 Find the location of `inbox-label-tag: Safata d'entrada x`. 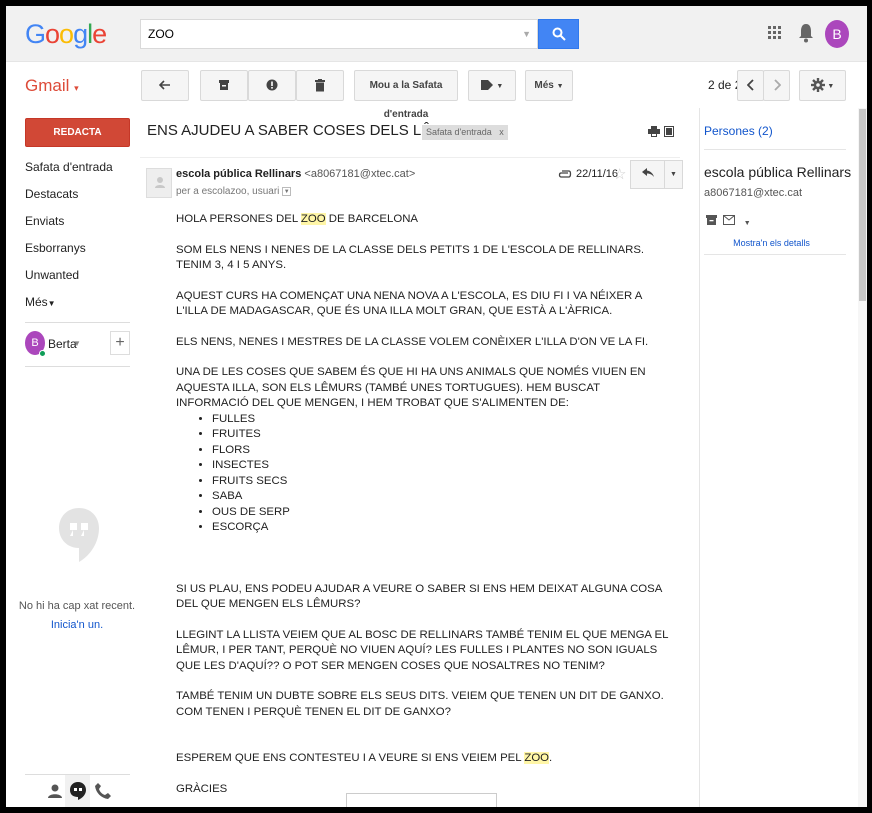

inbox-label-tag: Safata d'entrada x is located at coordinates (465, 132).